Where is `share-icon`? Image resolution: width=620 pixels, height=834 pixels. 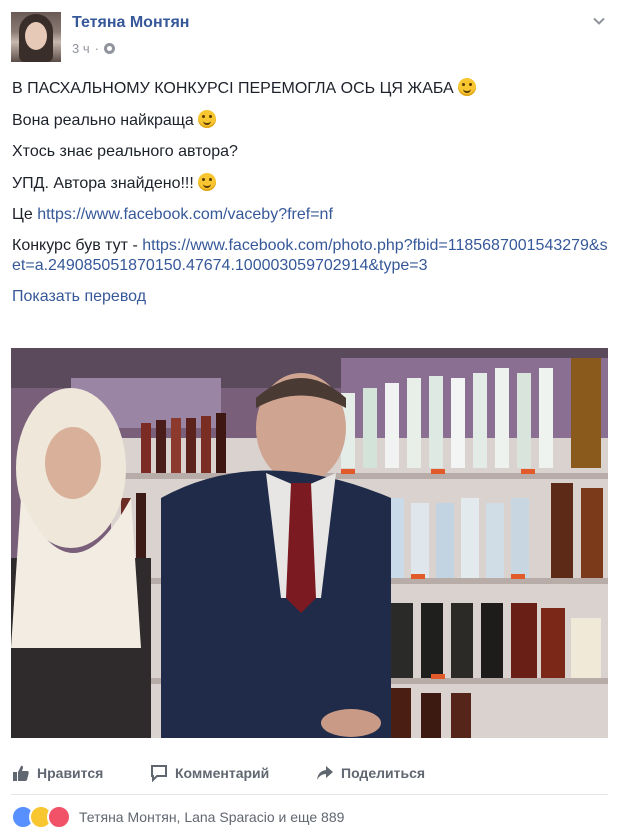
share-icon is located at coordinates (325, 773).